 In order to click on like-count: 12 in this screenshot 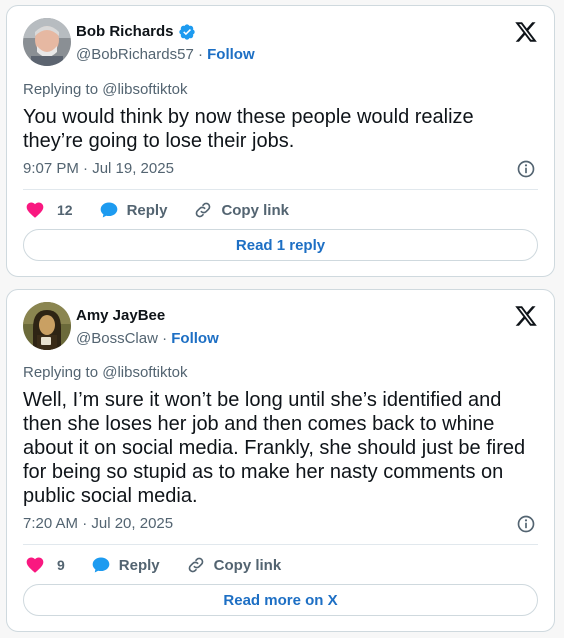, I will do `click(65, 210)`.